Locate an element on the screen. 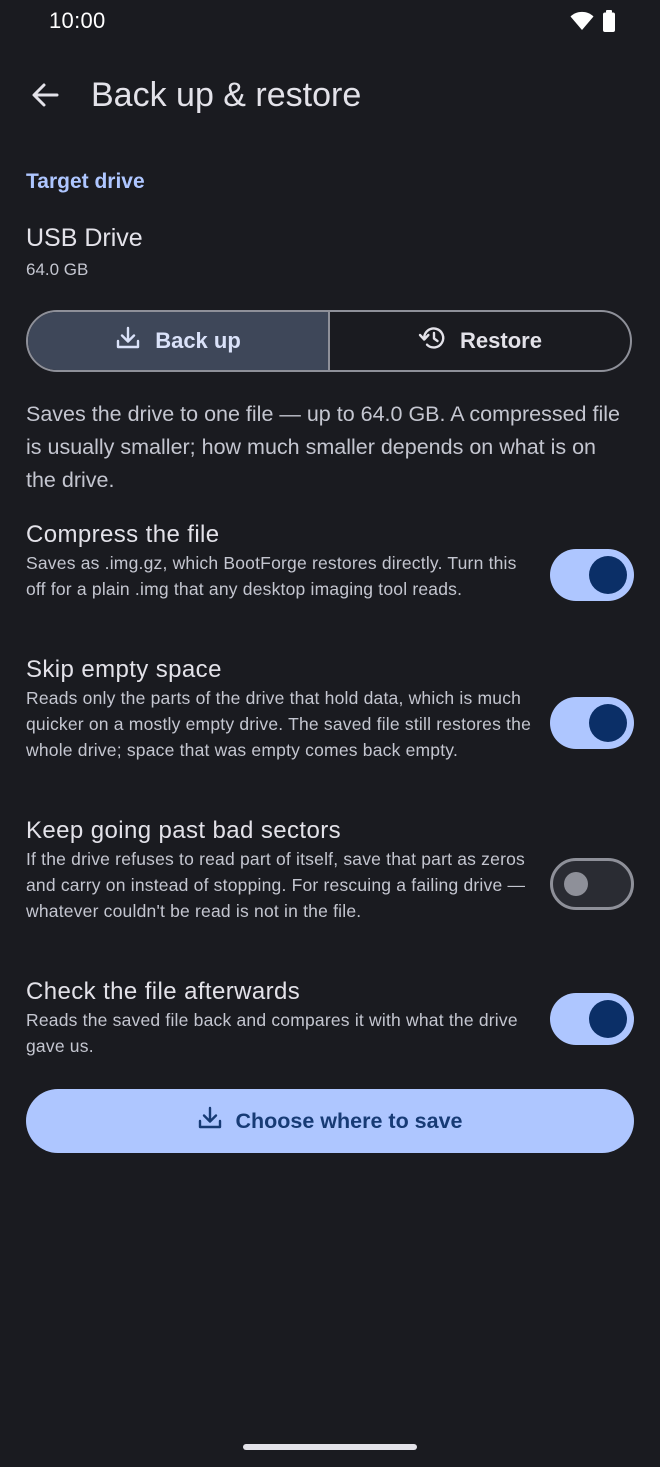  page-title: Back up & restore is located at coordinates (226, 95).